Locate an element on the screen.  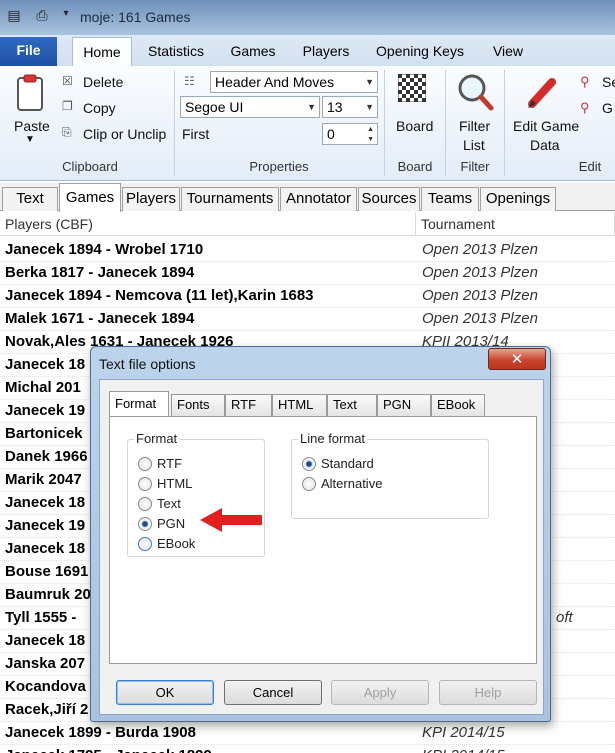
ok-button: OK is located at coordinates (165, 692).